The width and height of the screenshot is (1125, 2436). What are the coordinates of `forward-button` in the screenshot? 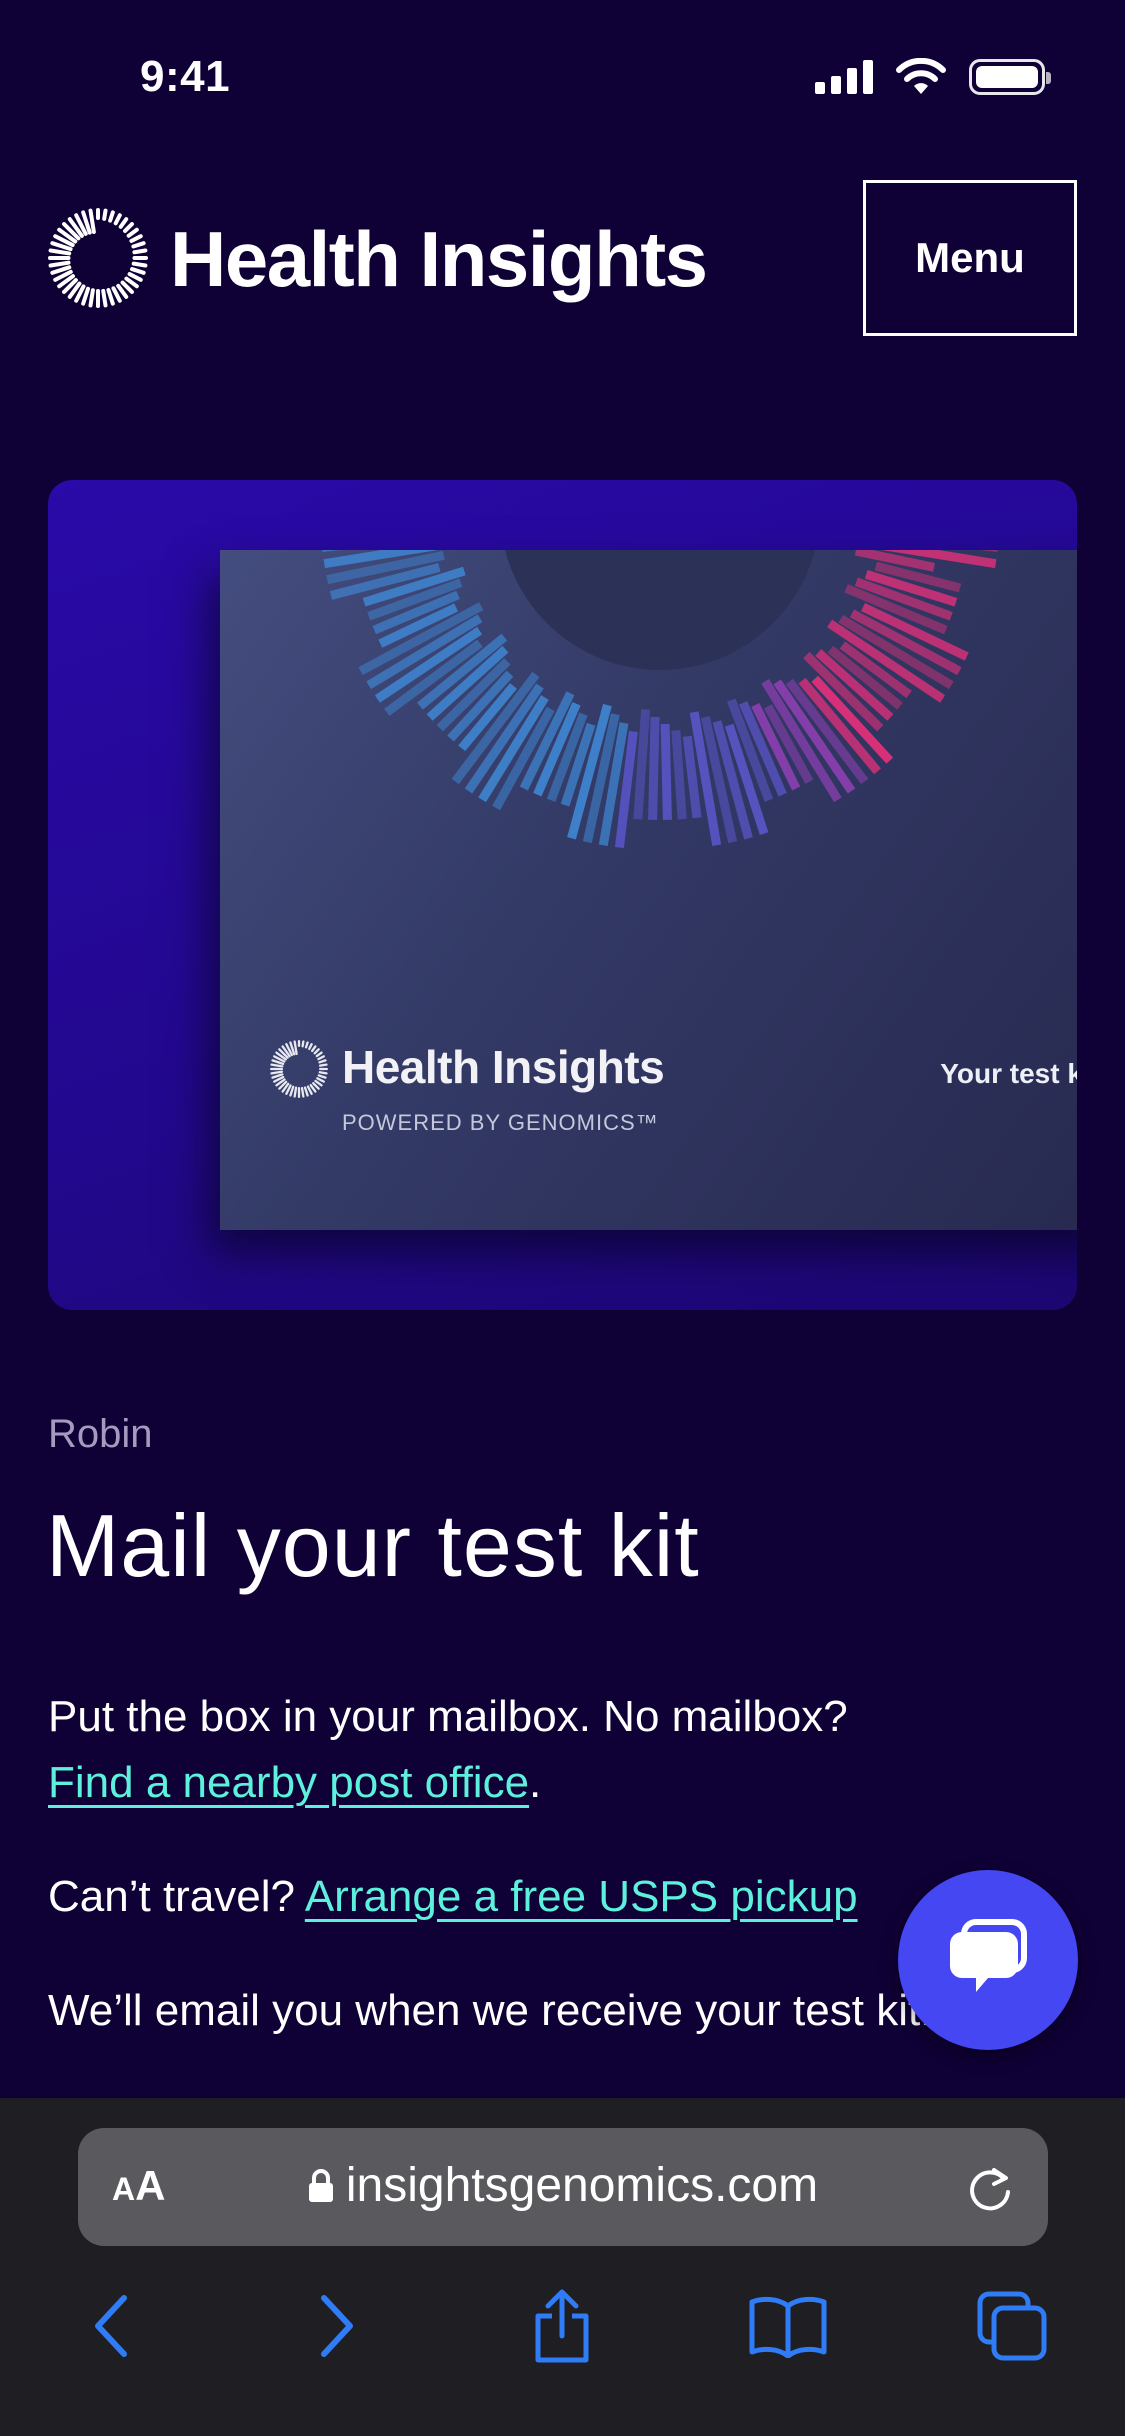 It's located at (336, 2326).